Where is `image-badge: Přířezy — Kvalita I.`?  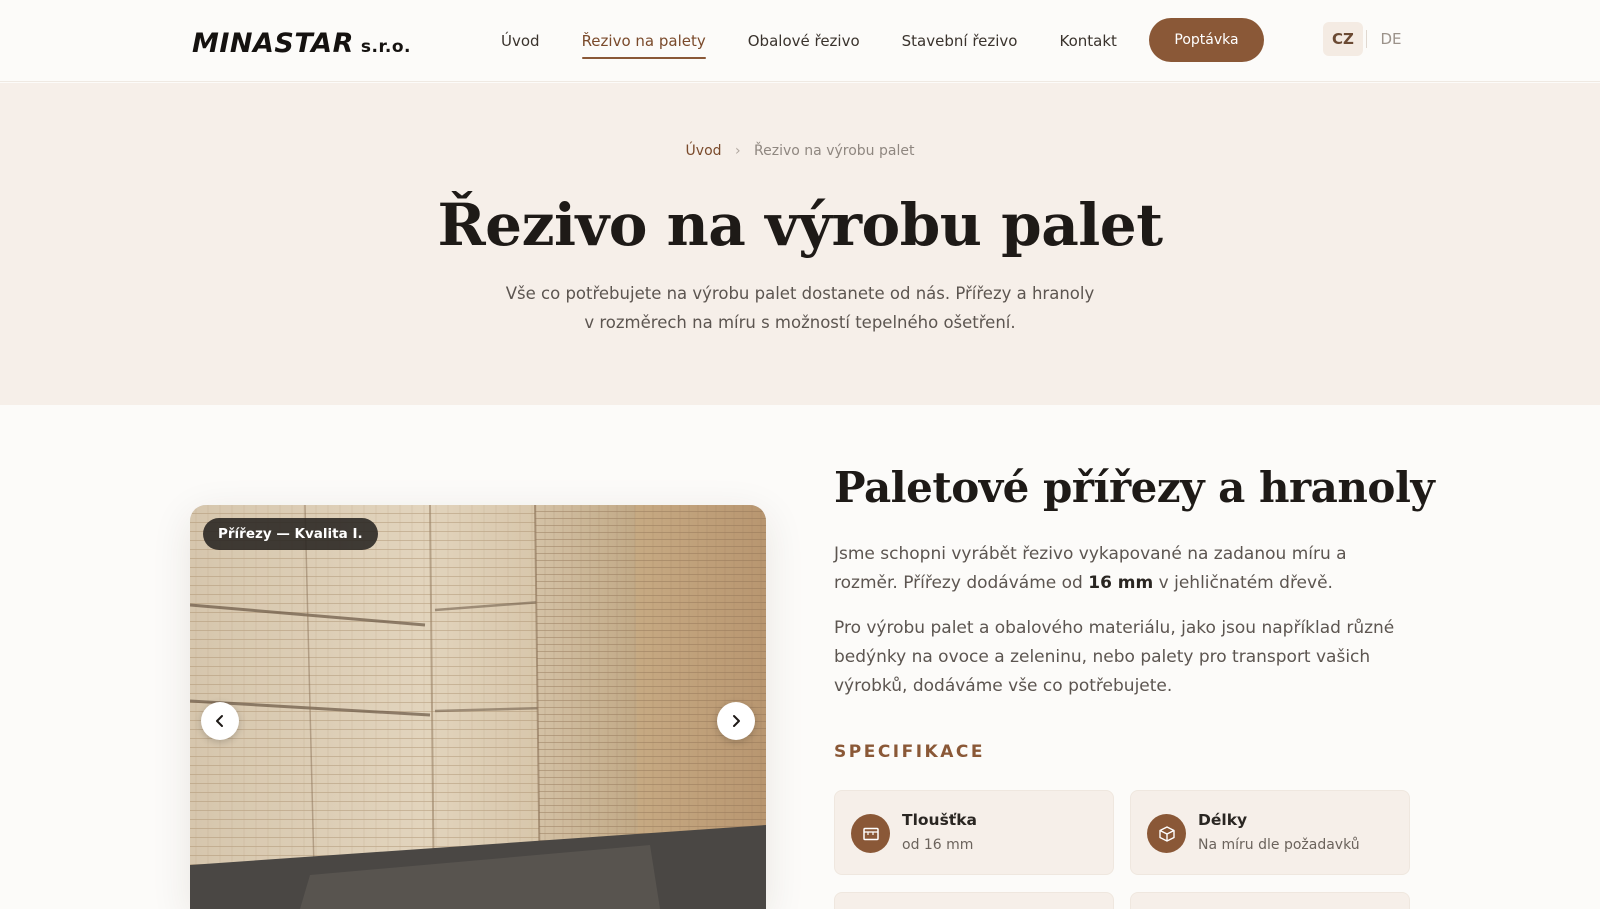 image-badge: Přířezy — Kvalita I. is located at coordinates (290, 534).